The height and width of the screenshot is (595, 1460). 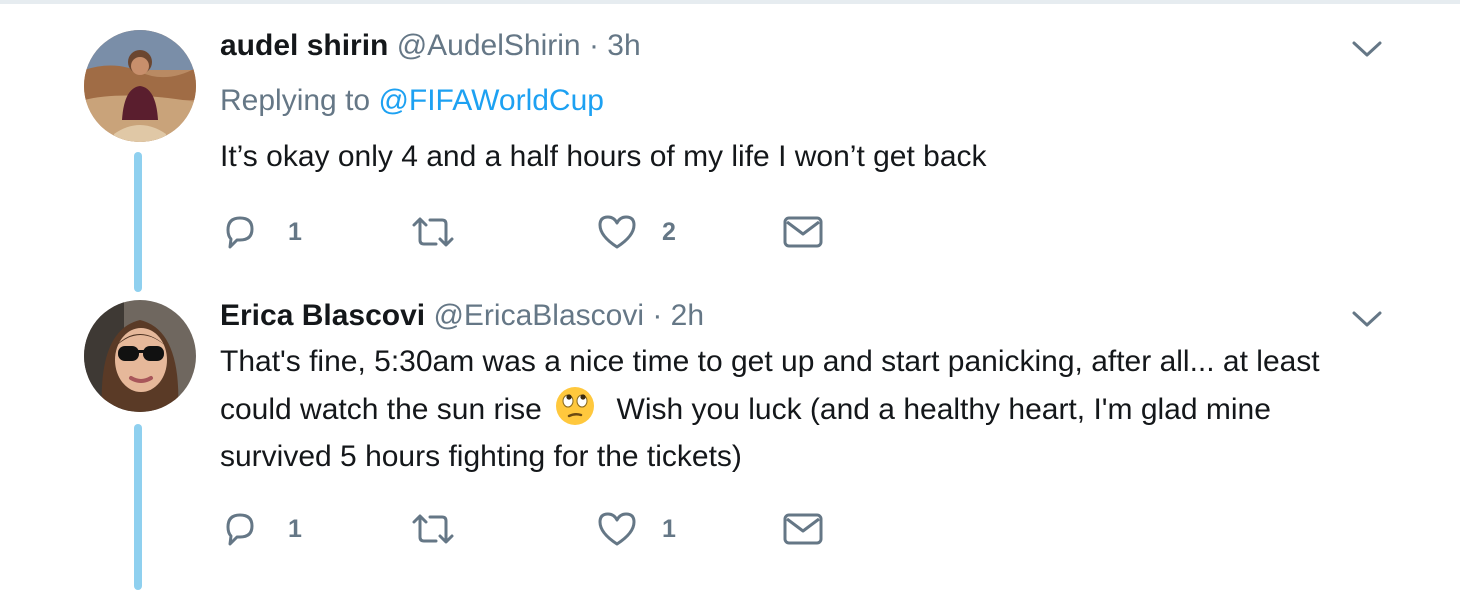 What do you see at coordinates (575, 406) in the screenshot?
I see `rolling-eyes-emoji` at bounding box center [575, 406].